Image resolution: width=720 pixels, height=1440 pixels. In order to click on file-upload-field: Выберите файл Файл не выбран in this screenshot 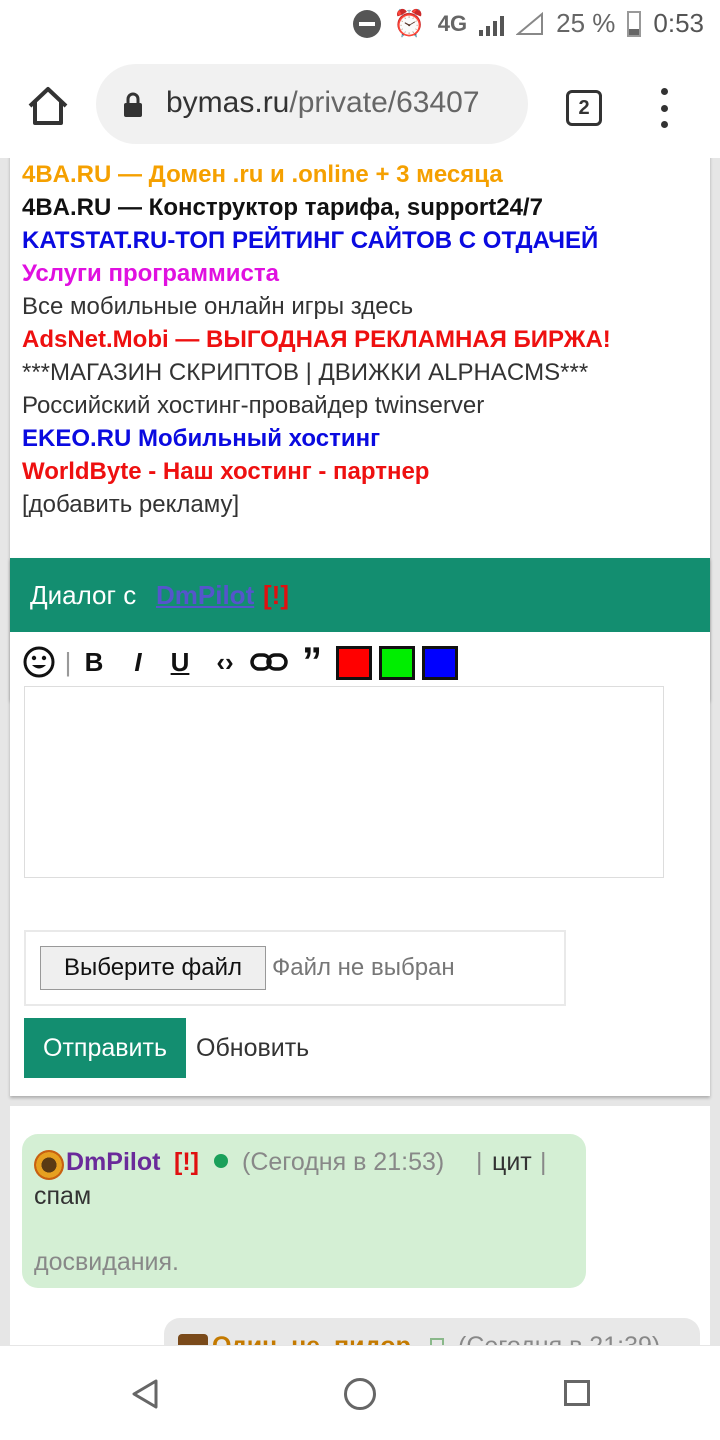, I will do `click(295, 968)`.